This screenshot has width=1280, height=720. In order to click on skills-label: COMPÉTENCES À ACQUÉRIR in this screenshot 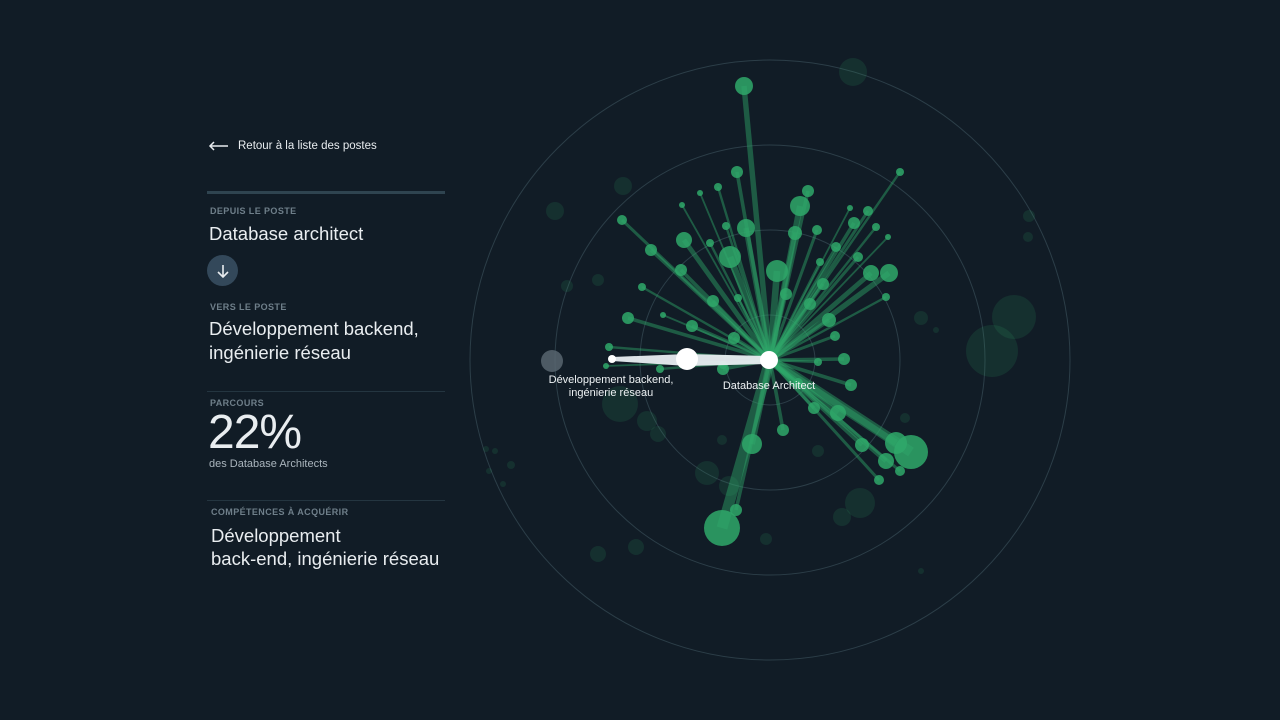, I will do `click(280, 512)`.